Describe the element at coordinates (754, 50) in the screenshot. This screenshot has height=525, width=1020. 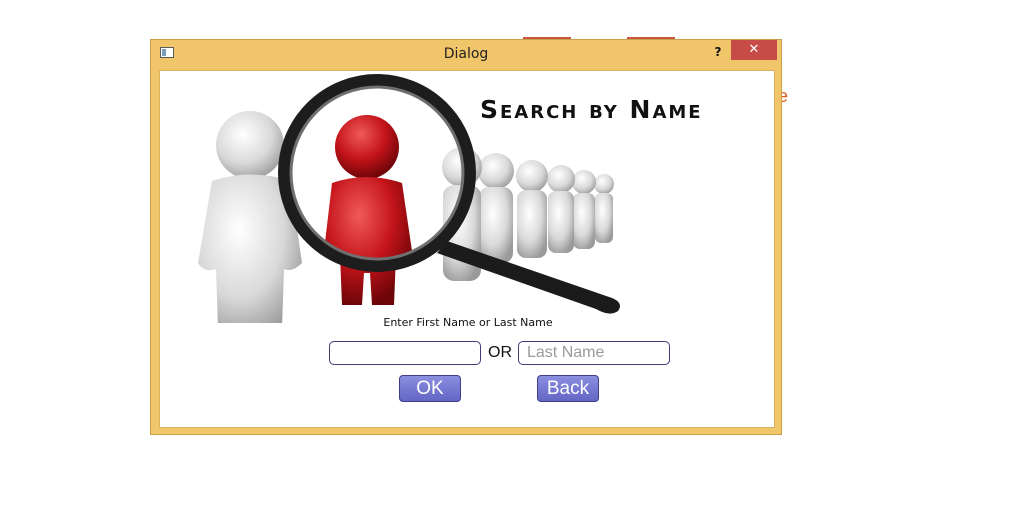
I see `close-button: ✕` at that location.